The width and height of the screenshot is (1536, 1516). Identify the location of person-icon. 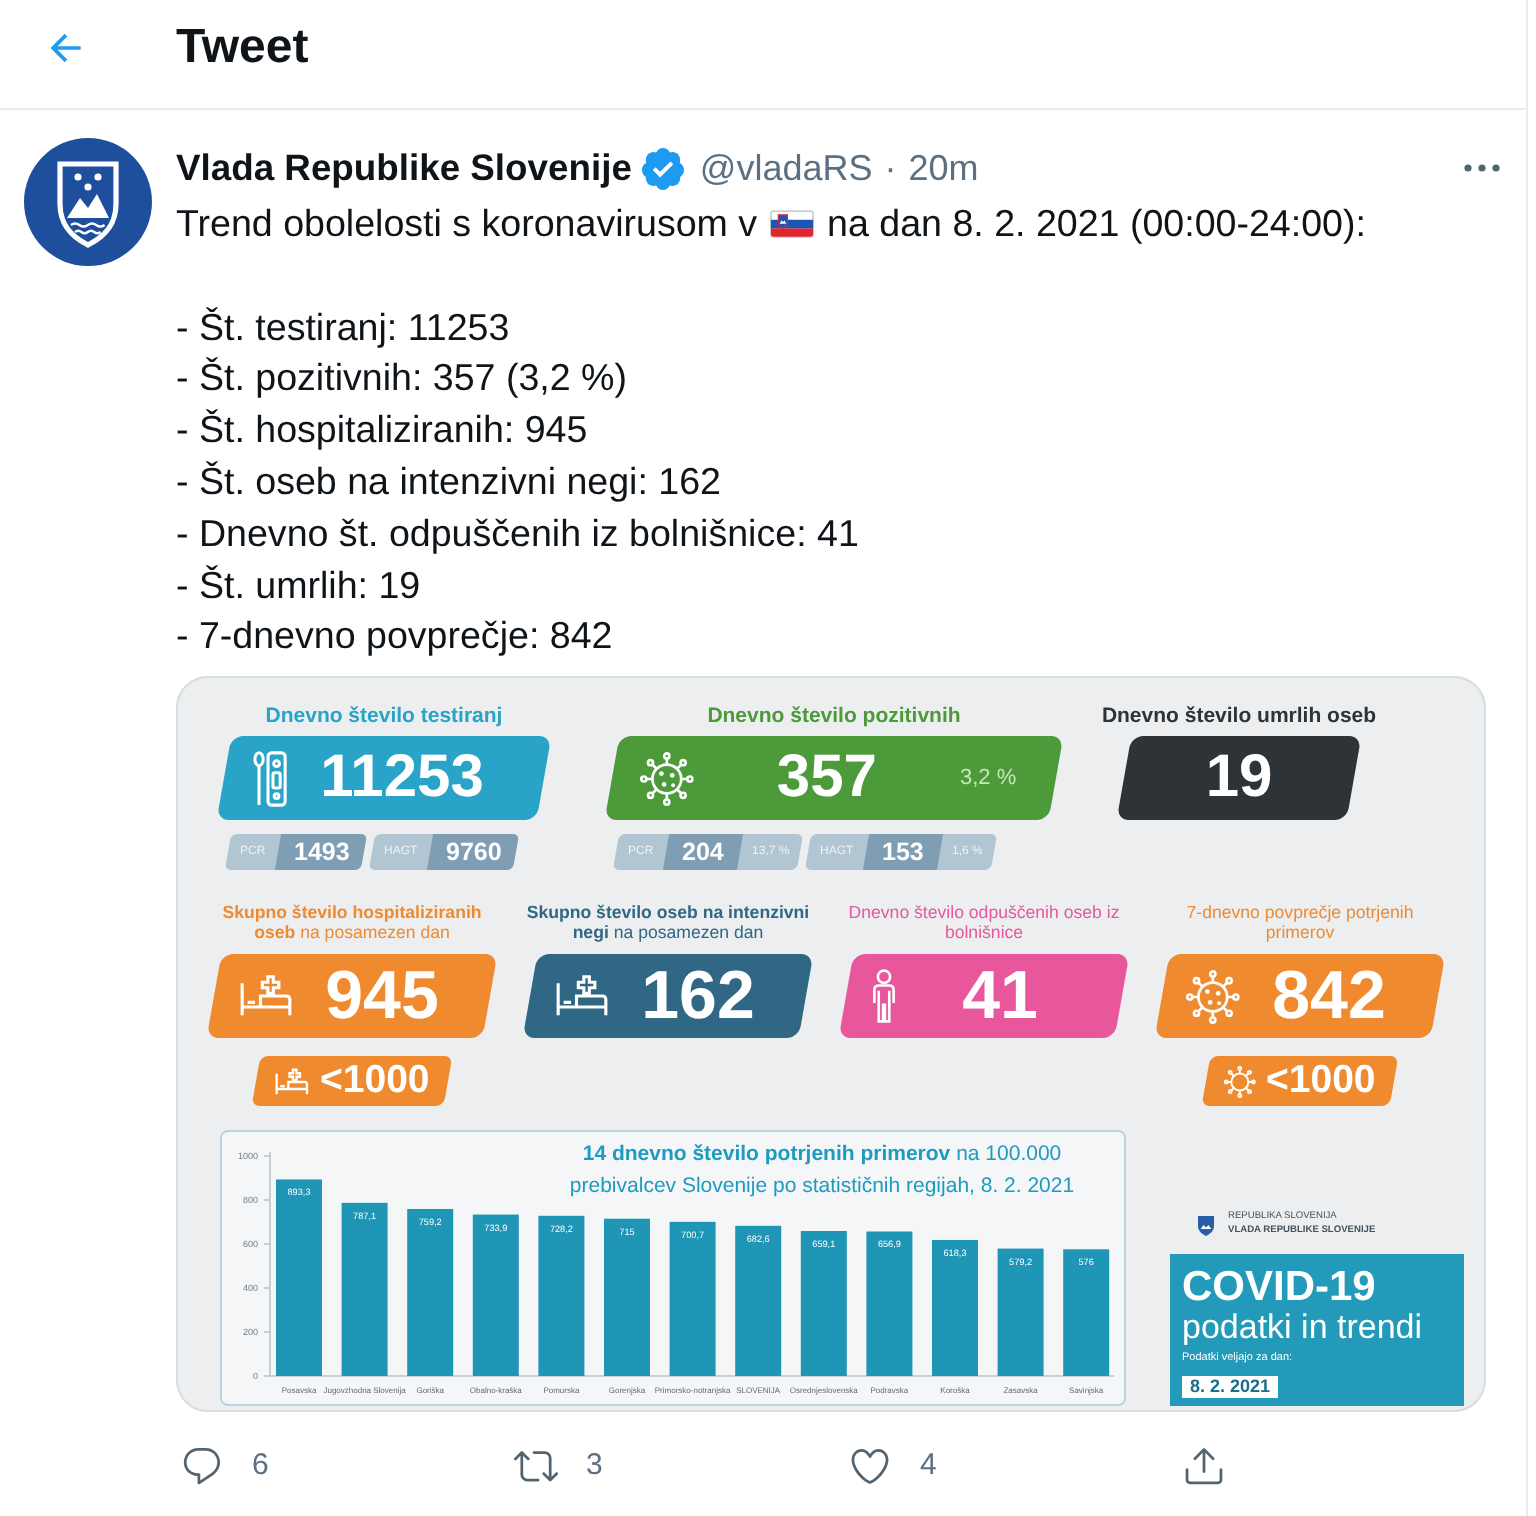
(884, 996).